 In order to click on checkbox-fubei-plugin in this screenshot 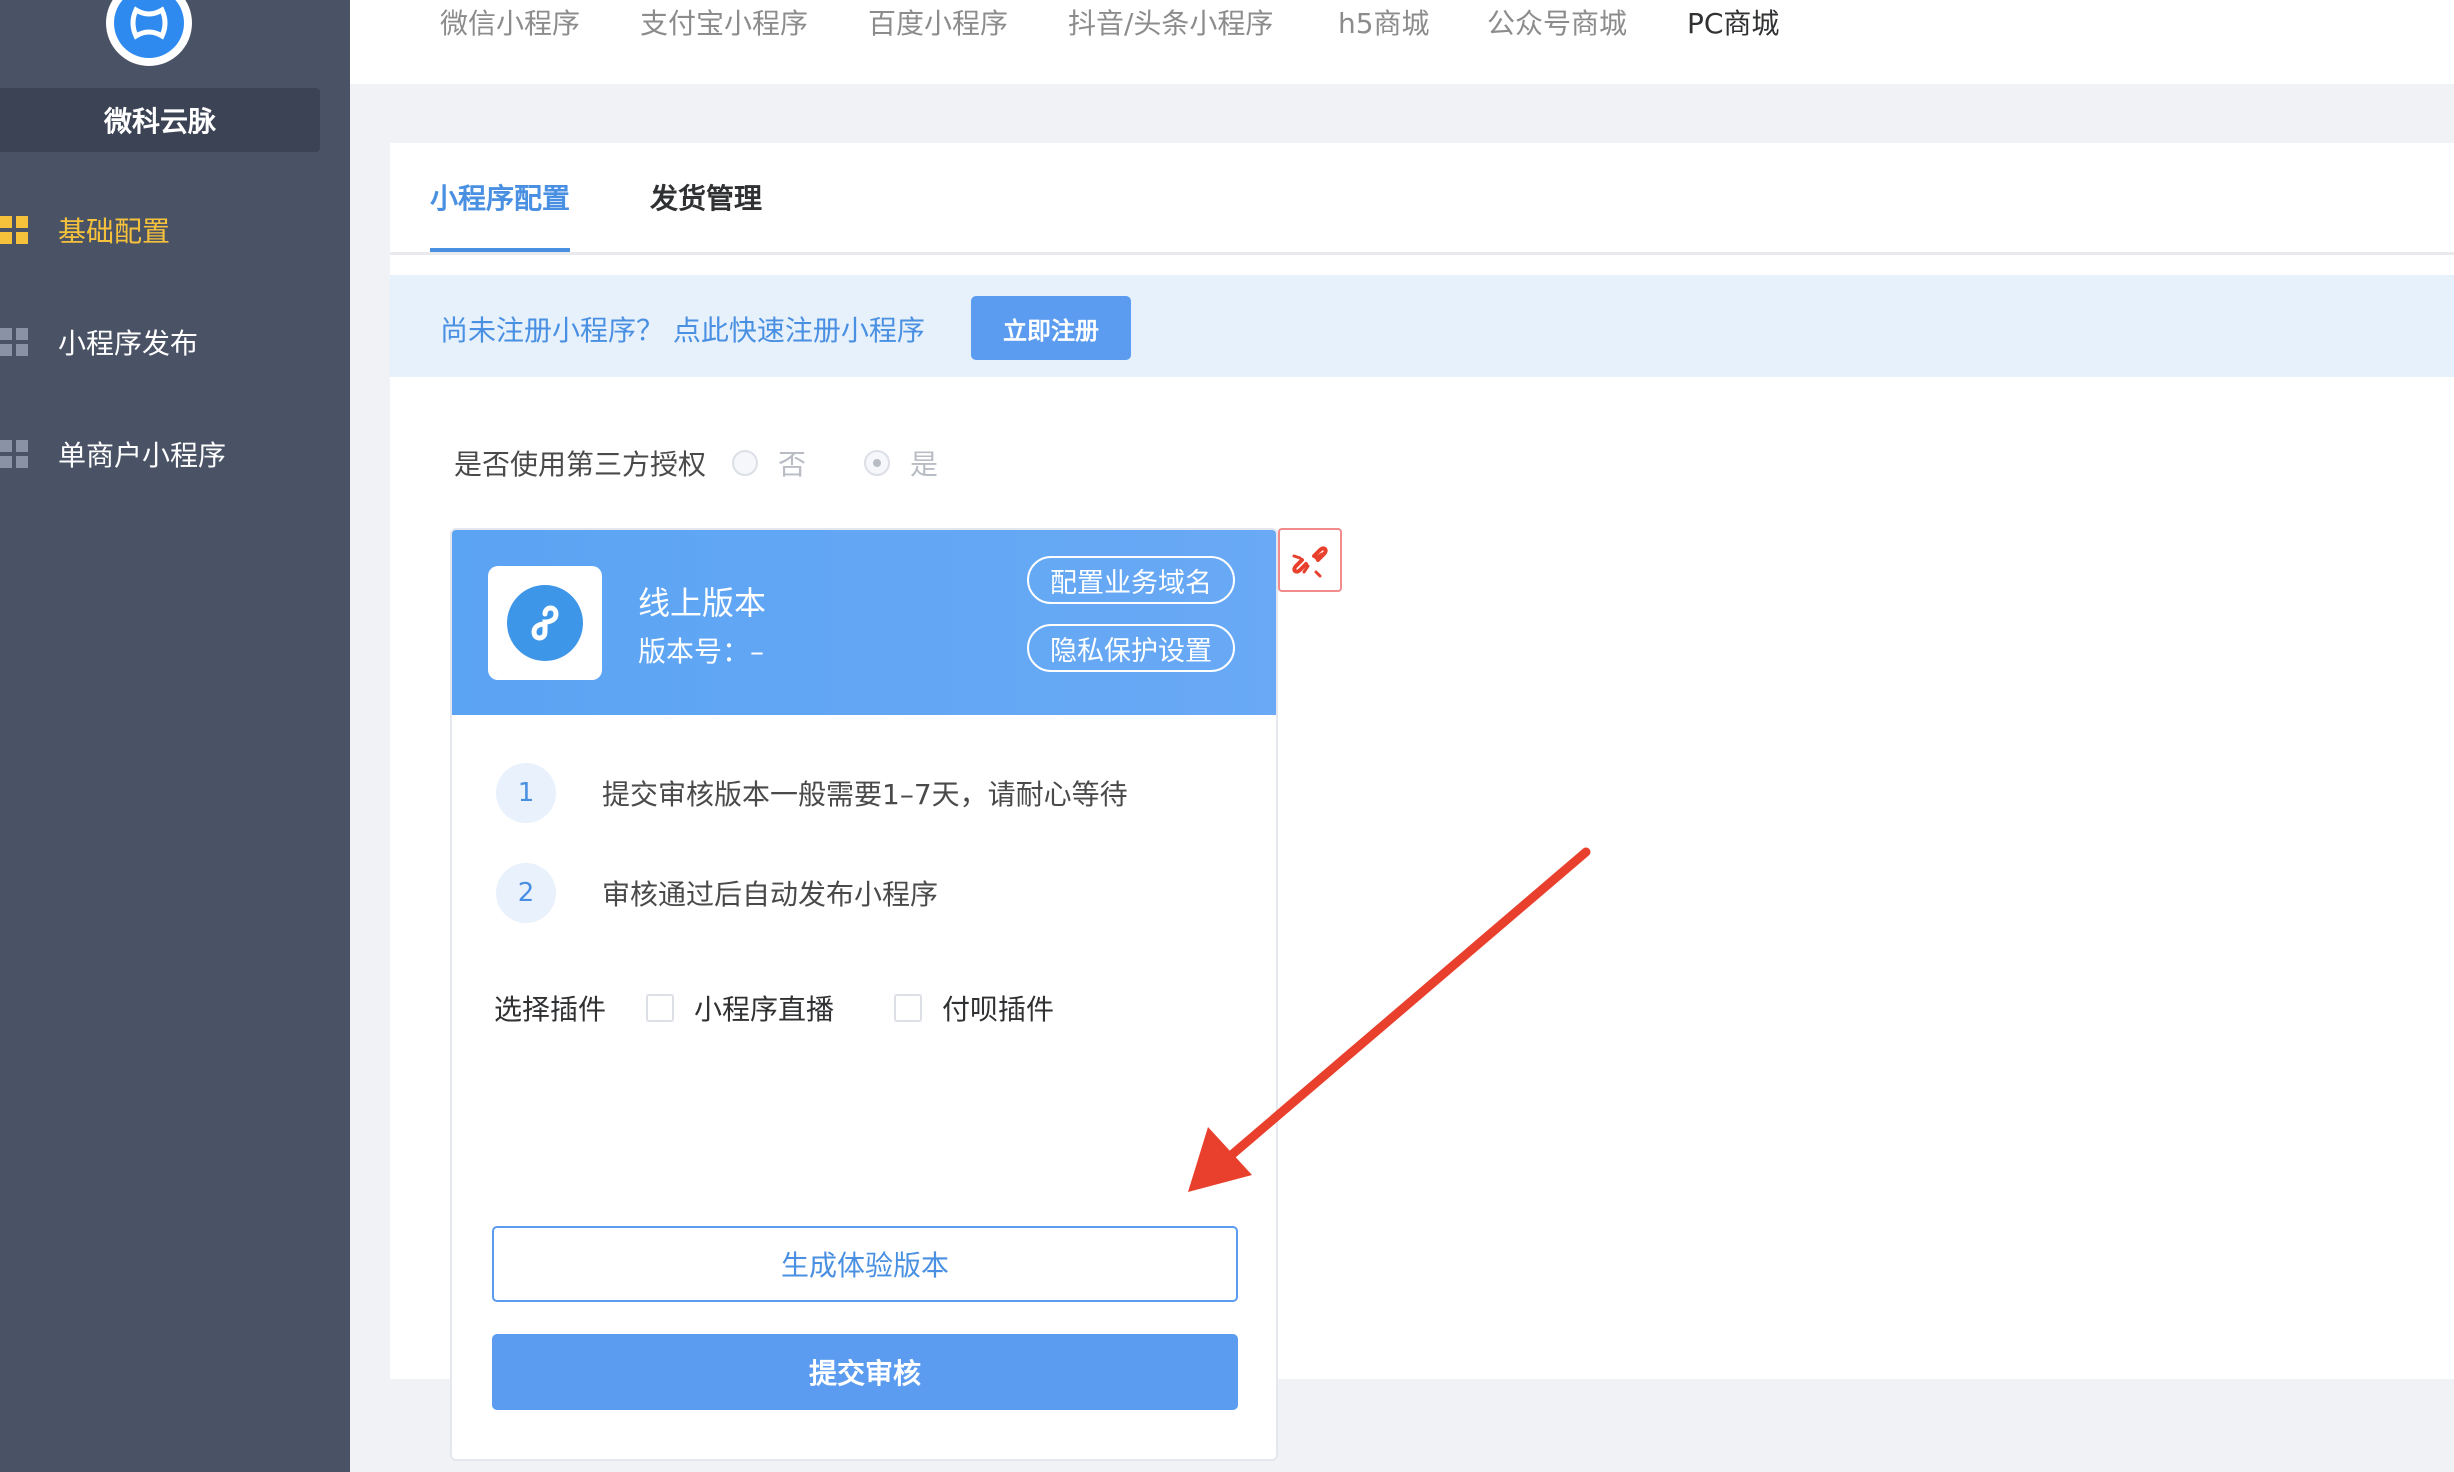, I will do `click(908, 1008)`.